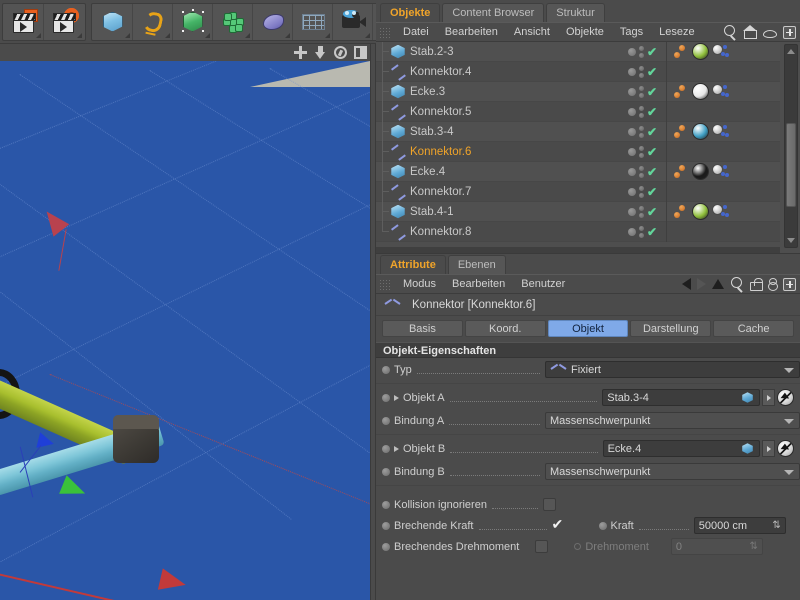 The image size is (800, 600). What do you see at coordinates (233, 21) in the screenshot?
I see `array-button` at bounding box center [233, 21].